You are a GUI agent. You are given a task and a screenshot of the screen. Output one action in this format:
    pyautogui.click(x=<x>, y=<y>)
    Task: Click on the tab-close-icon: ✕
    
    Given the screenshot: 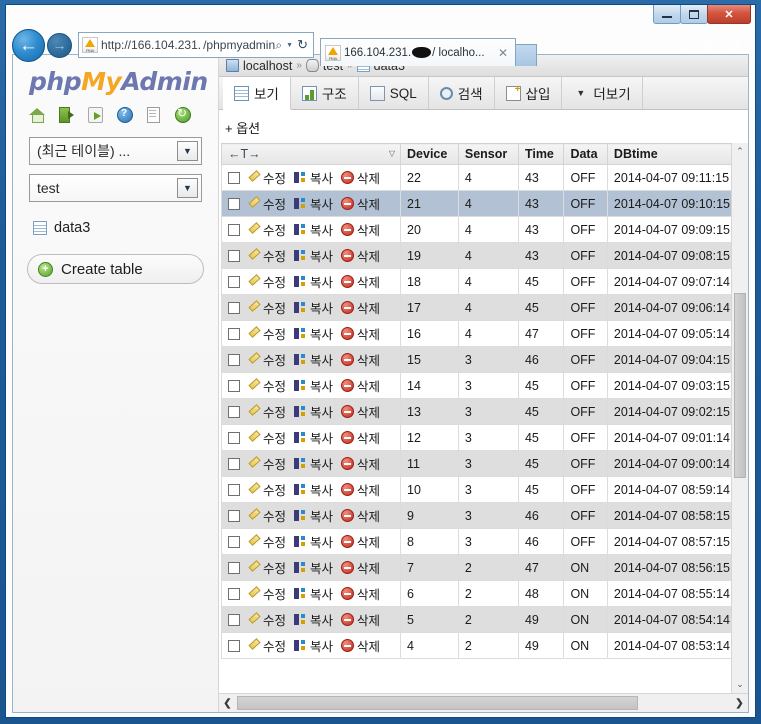 What is the action you would take?
    pyautogui.click(x=503, y=53)
    